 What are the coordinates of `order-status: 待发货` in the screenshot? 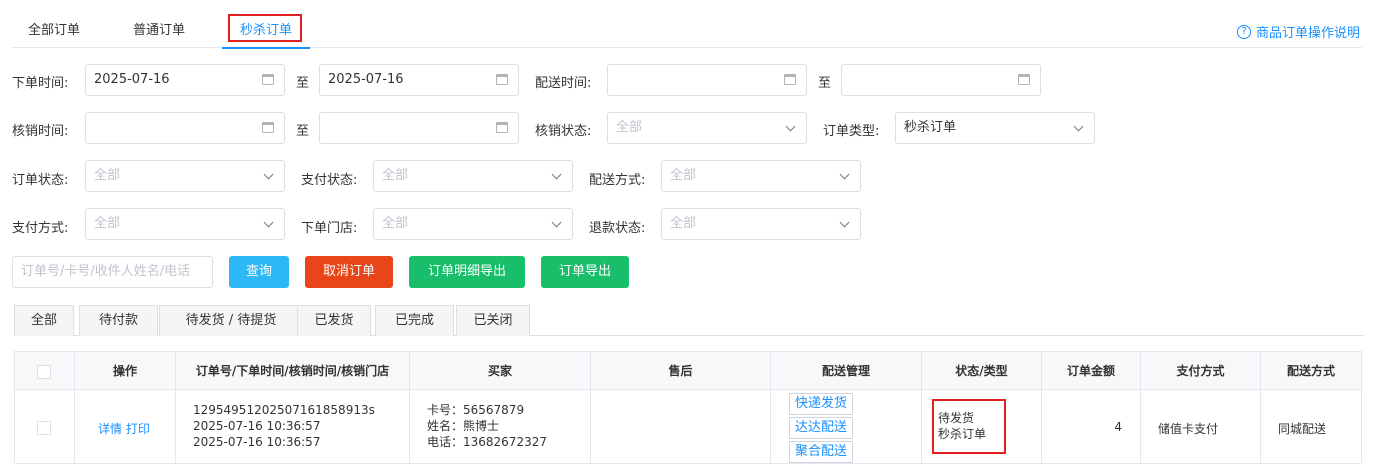 It's located at (956, 418).